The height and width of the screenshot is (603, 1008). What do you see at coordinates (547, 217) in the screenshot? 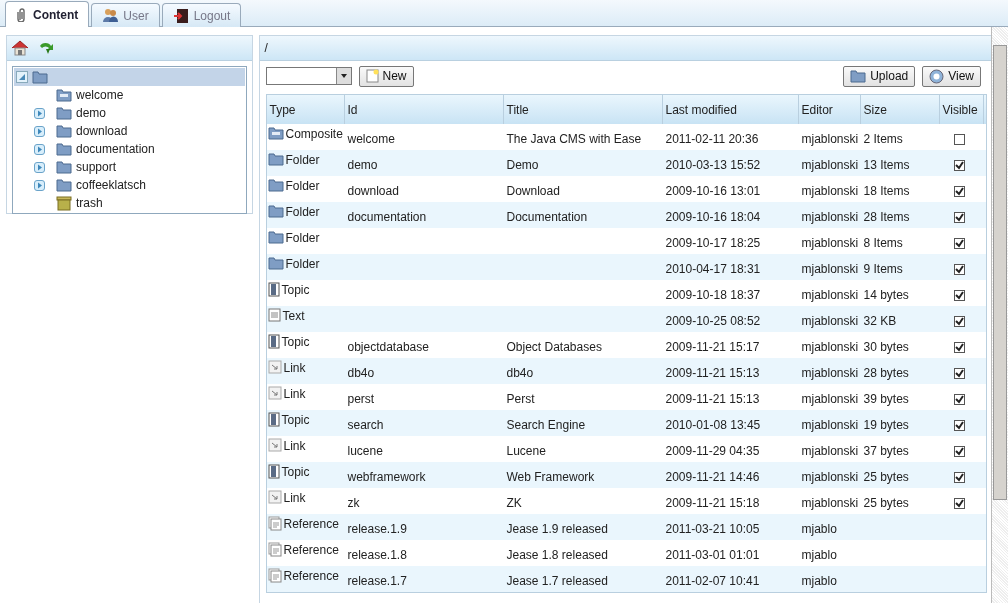
I see `table-cell: Documentation` at bounding box center [547, 217].